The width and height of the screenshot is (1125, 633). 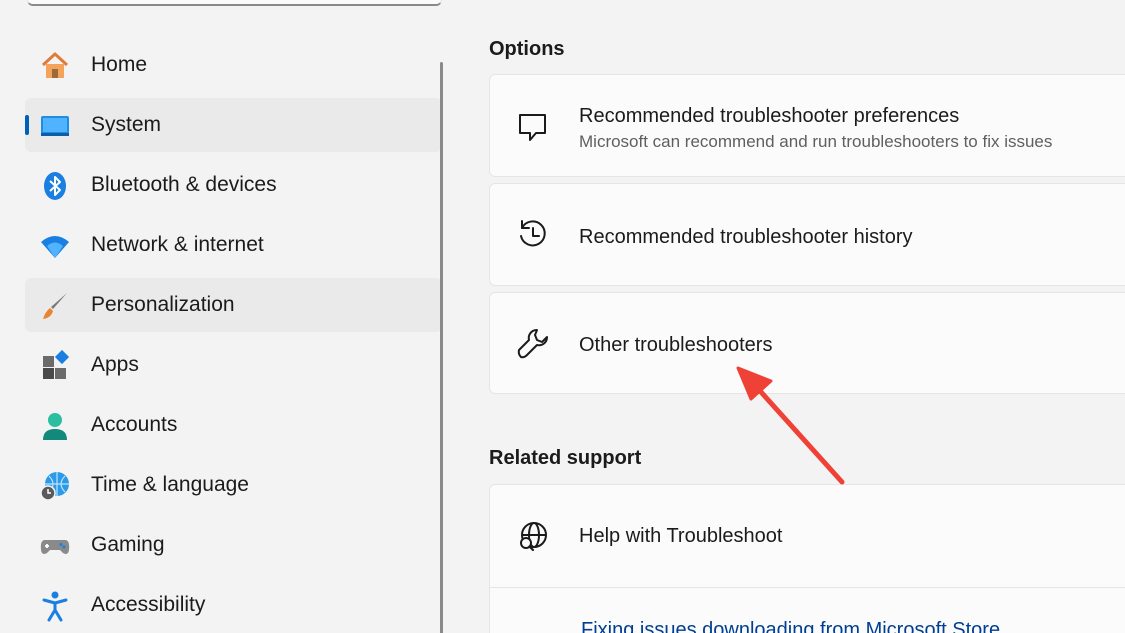 I want to click on card-title: Recommended troubleshooter history, so click(x=746, y=237).